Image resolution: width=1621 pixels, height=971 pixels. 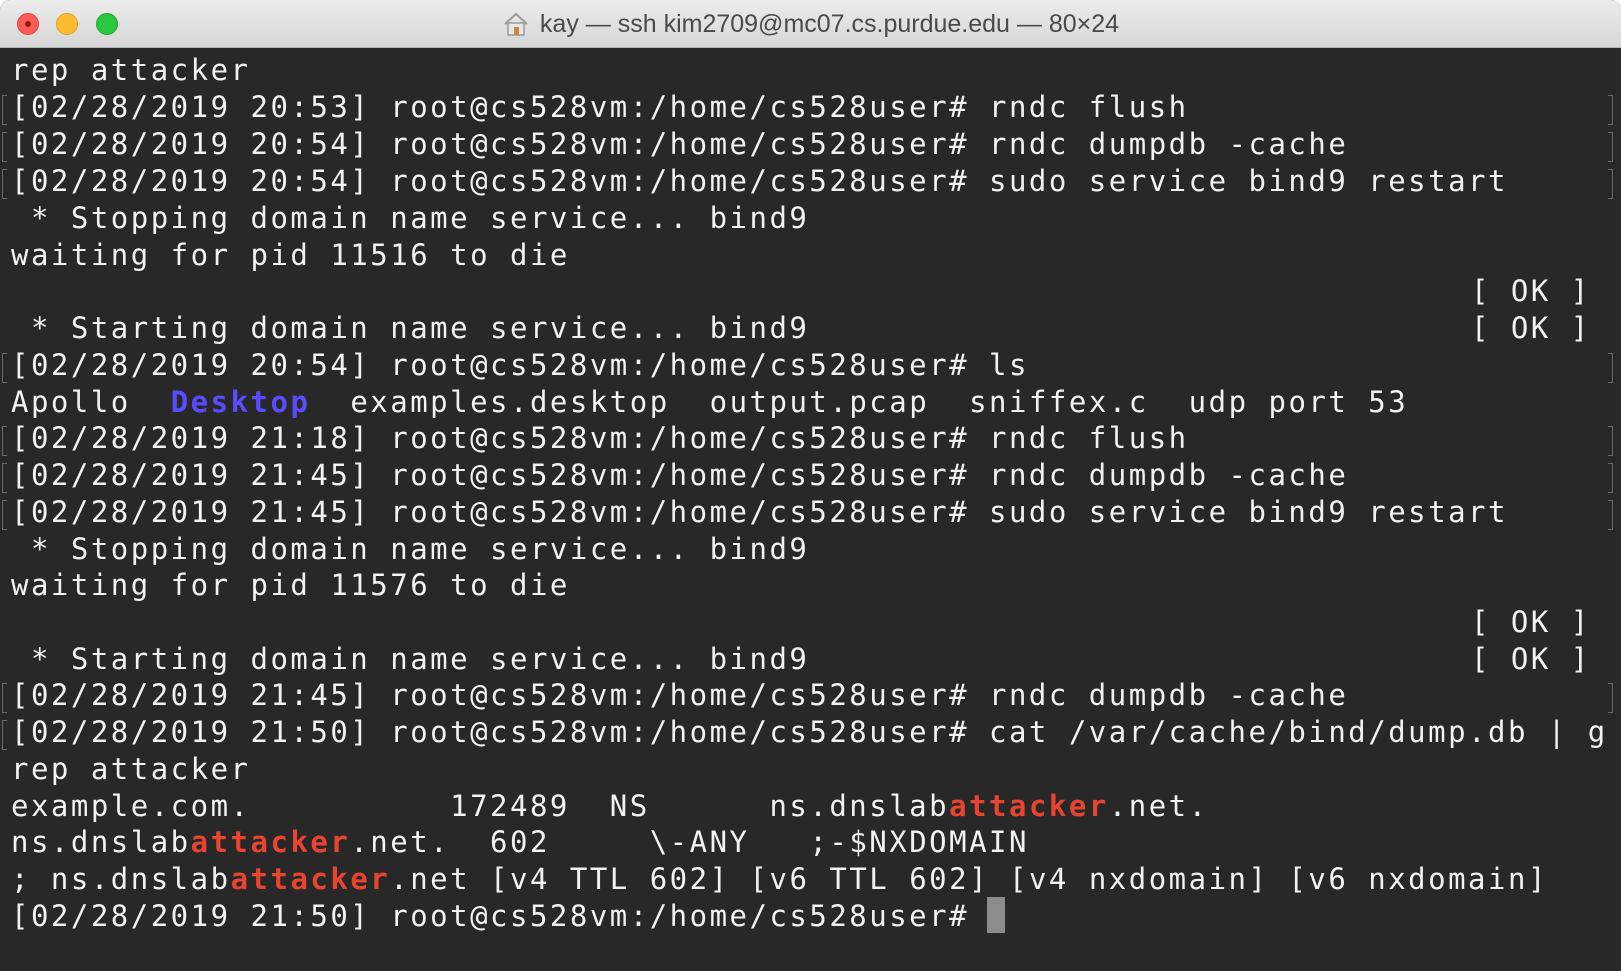 I want to click on home-icon, so click(x=516, y=24).